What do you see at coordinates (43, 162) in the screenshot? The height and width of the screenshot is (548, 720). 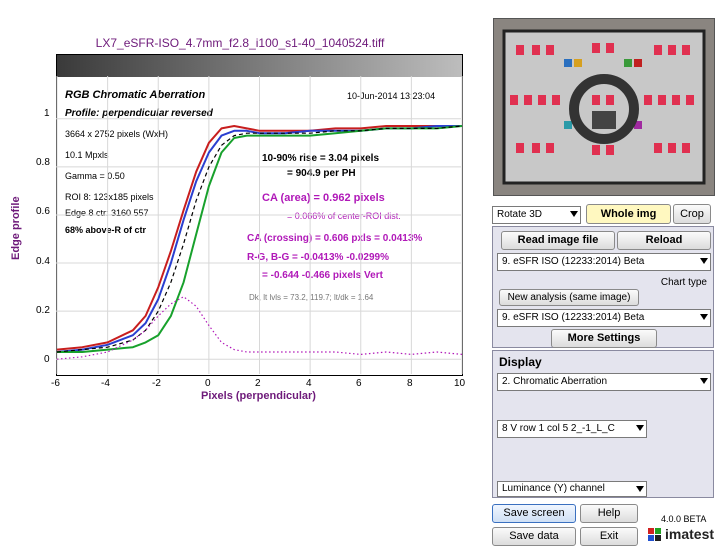 I see `y-tick-label: 0.8` at bounding box center [43, 162].